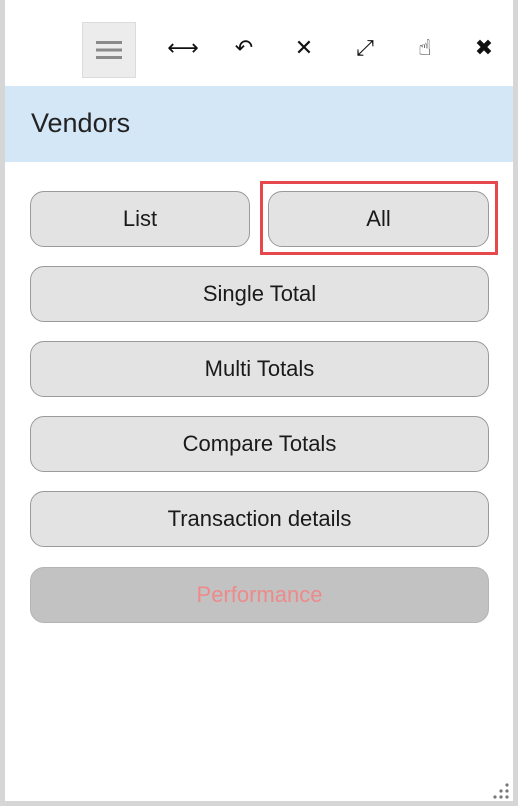 This screenshot has width=518, height=806. Describe the element at coordinates (259, 595) in the screenshot. I see `performance-button: Performance` at that location.